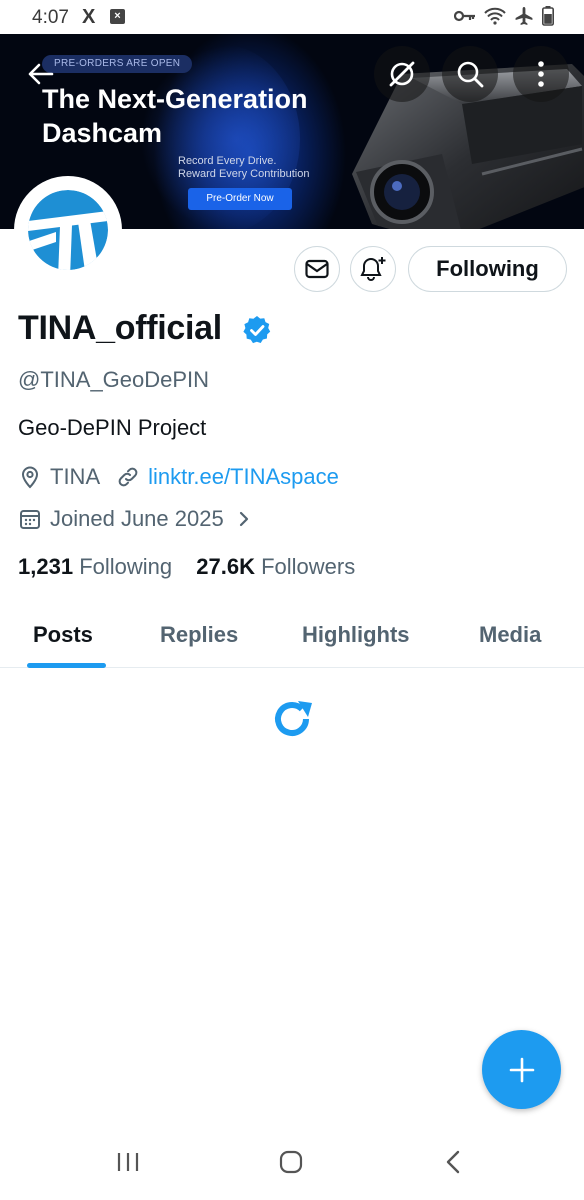  Describe the element at coordinates (510, 635) in the screenshot. I see `tab-media: Media` at that location.